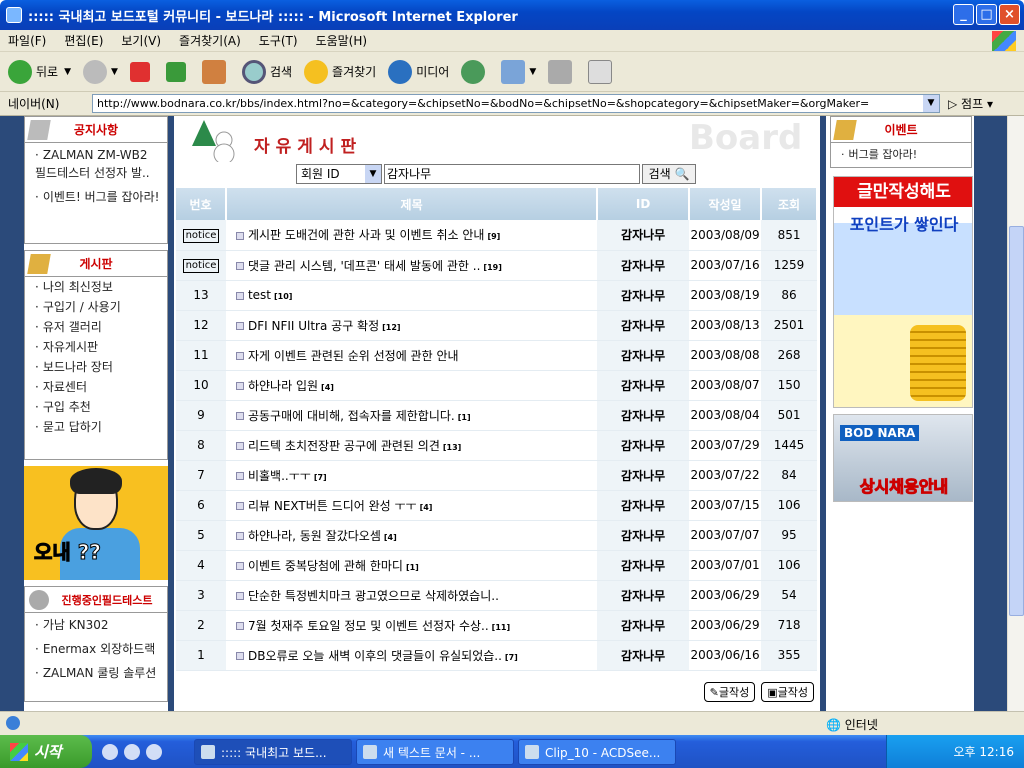 Image resolution: width=1024 pixels, height=768 pixels. I want to click on post-subject-link: DB오류로 오늘 새벽 이후의 댓글들이 유실되었습.., so click(375, 656).